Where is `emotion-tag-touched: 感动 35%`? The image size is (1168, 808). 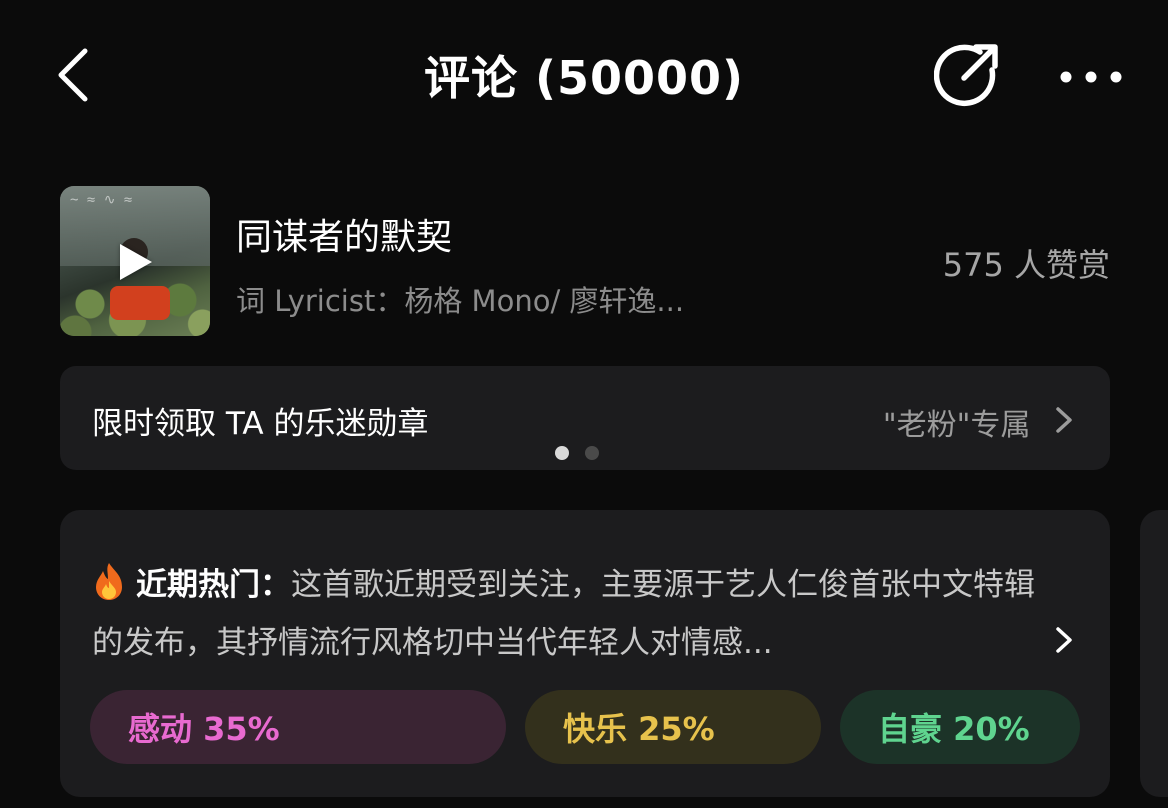 emotion-tag-touched: 感动 35% is located at coordinates (298, 727).